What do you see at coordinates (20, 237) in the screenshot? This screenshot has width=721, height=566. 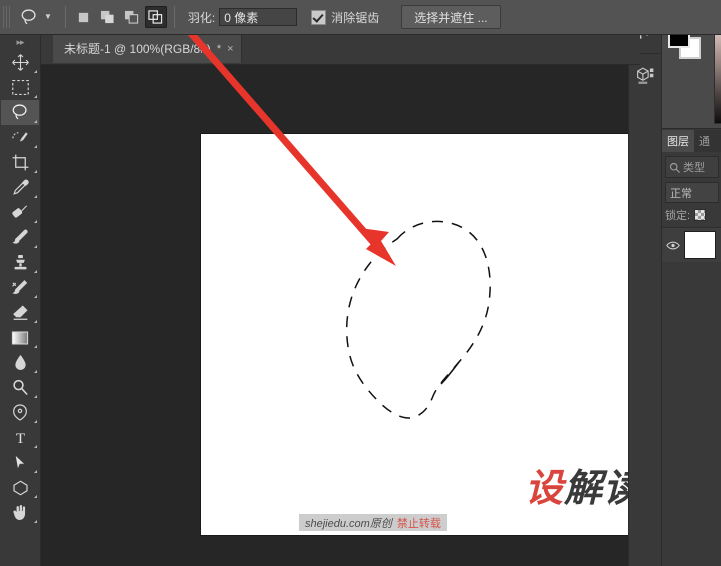 I see `brush-tool` at bounding box center [20, 237].